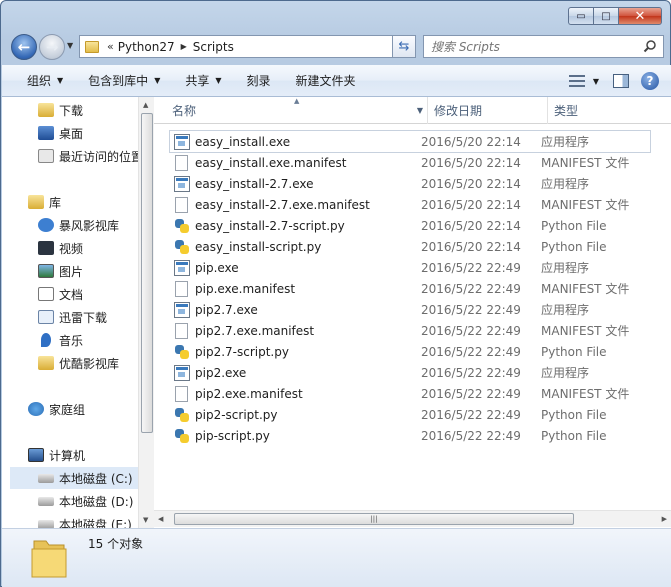  Describe the element at coordinates (39, 81) in the screenshot. I see `organize-label: 组织` at that location.